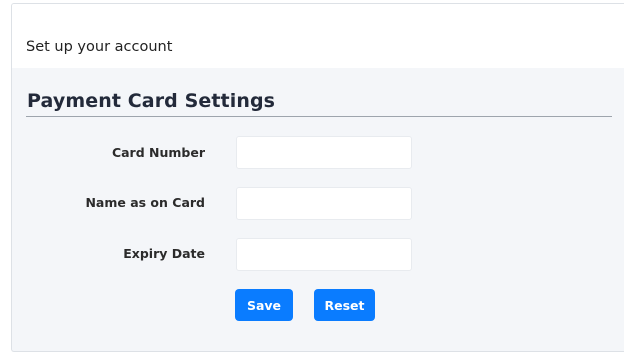 This screenshot has height=357, width=624. I want to click on card-number-label: Card Number, so click(158, 152).